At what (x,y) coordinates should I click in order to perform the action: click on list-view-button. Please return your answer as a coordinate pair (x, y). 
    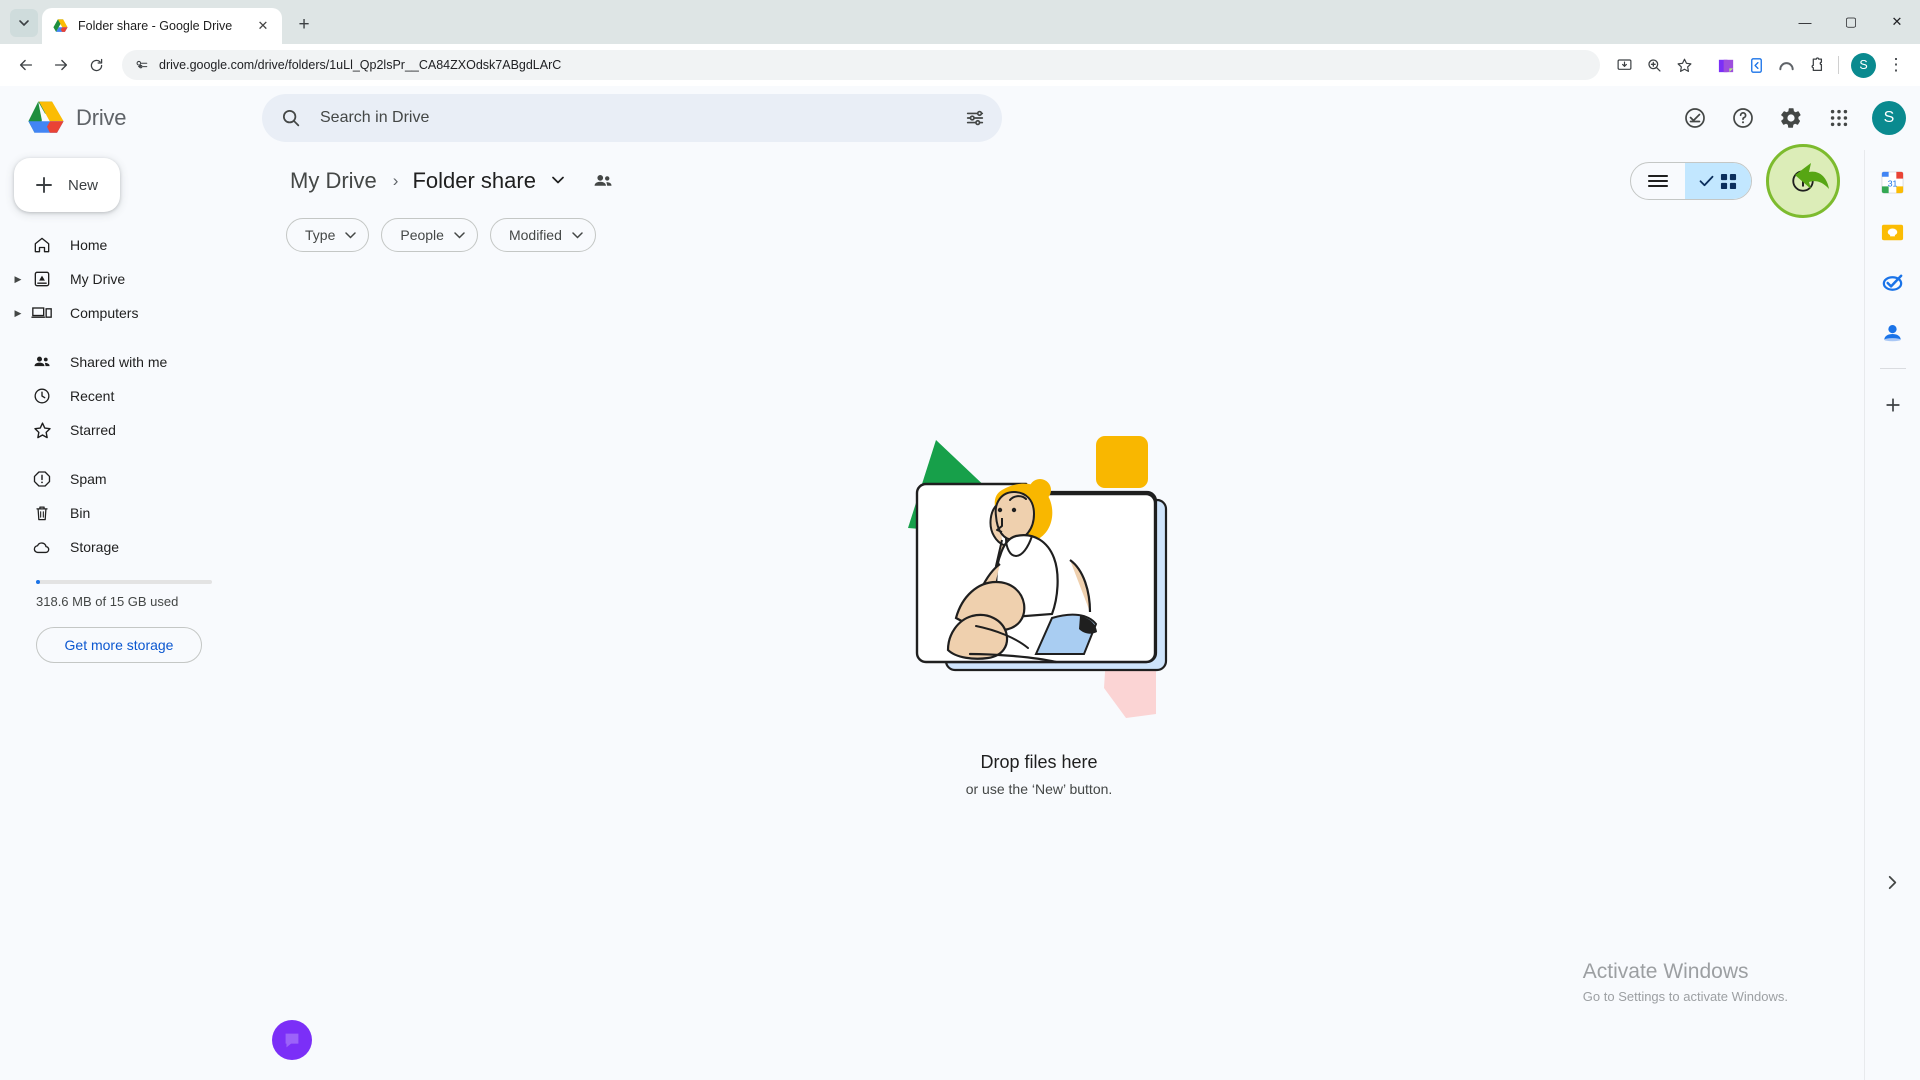
    Looking at the image, I should click on (1658, 181).